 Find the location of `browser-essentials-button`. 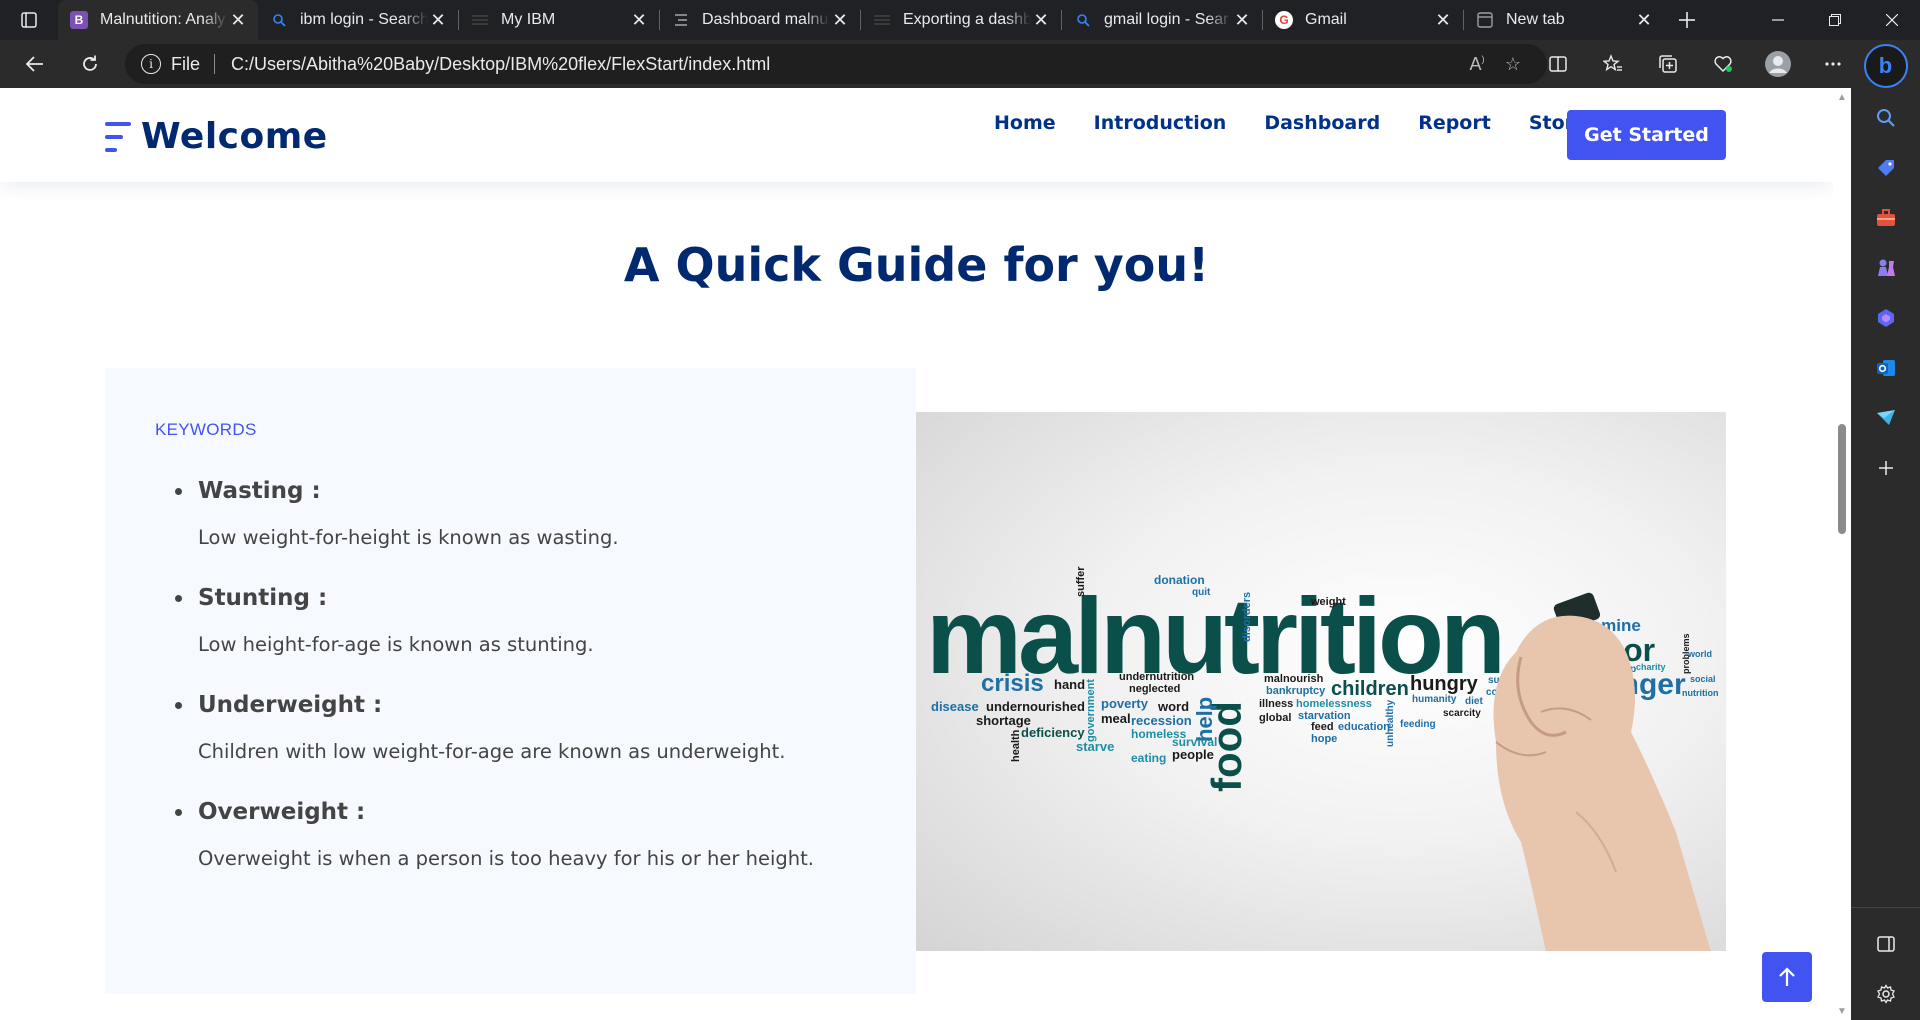

browser-essentials-button is located at coordinates (1722, 64).